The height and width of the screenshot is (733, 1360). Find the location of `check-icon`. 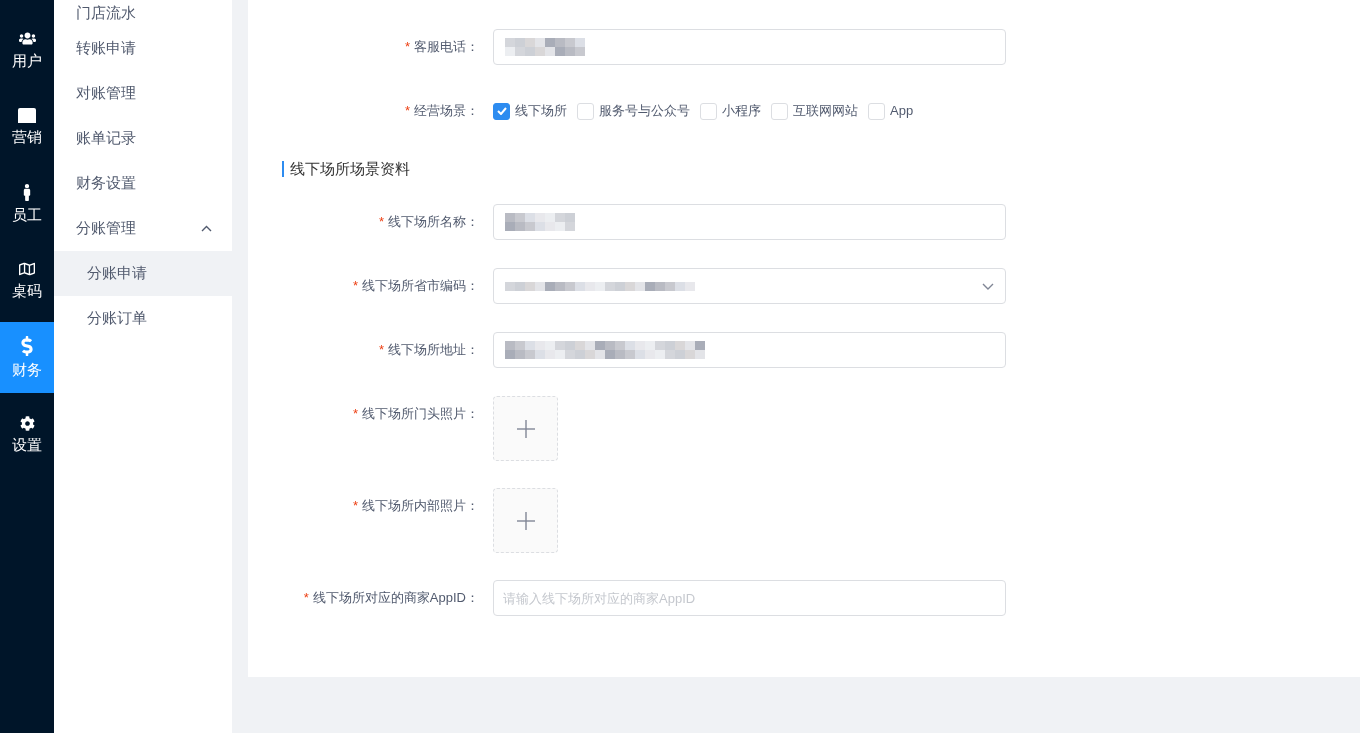

check-icon is located at coordinates (501, 111).